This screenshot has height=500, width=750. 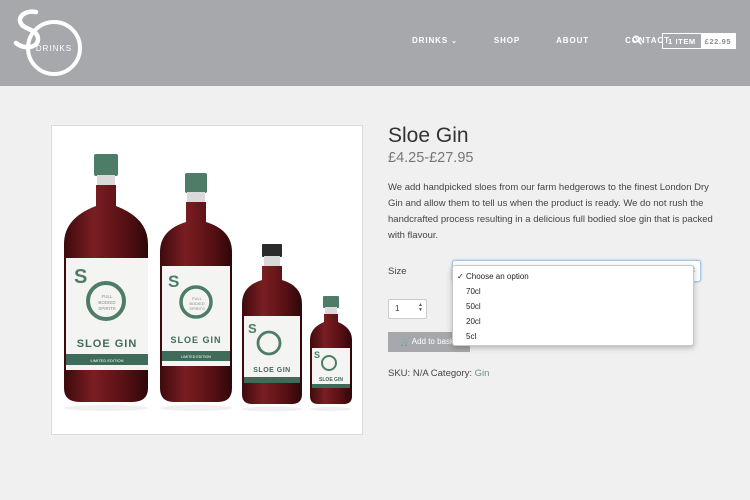 What do you see at coordinates (473, 321) in the screenshot?
I see `option-label: 20cl` at bounding box center [473, 321].